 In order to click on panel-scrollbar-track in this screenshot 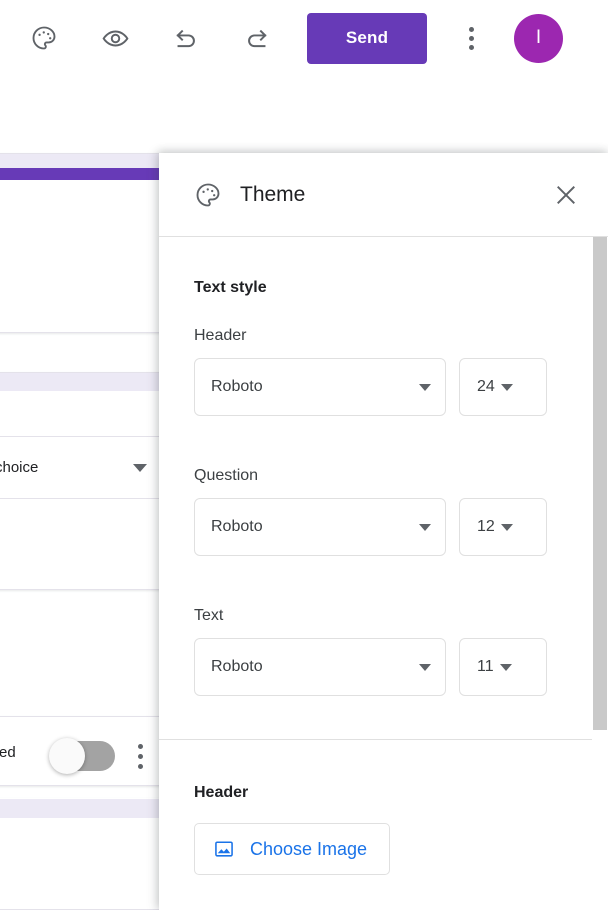, I will do `click(600, 573)`.